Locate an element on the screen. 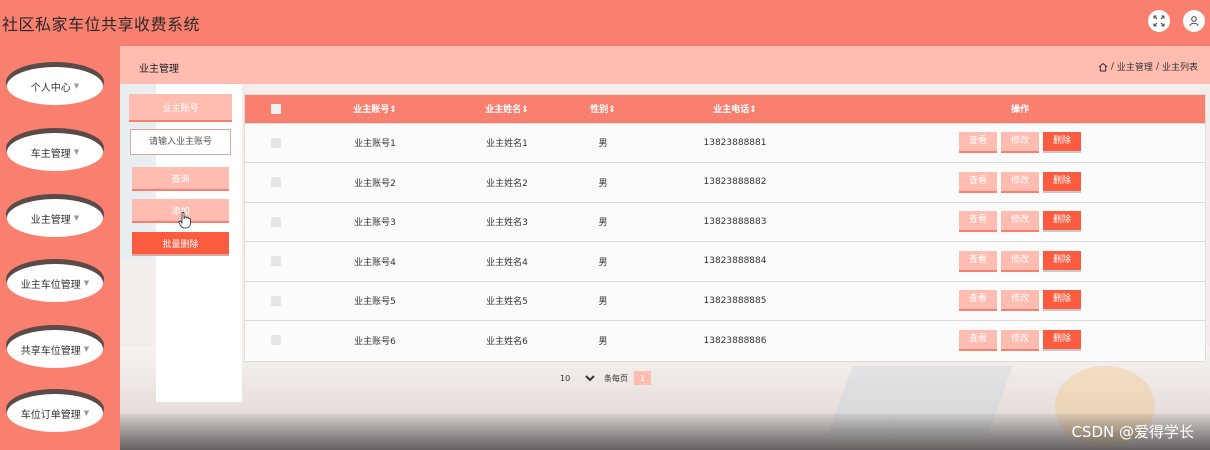 Image resolution: width=1210 pixels, height=450 pixels. owner-account-input is located at coordinates (180, 142).